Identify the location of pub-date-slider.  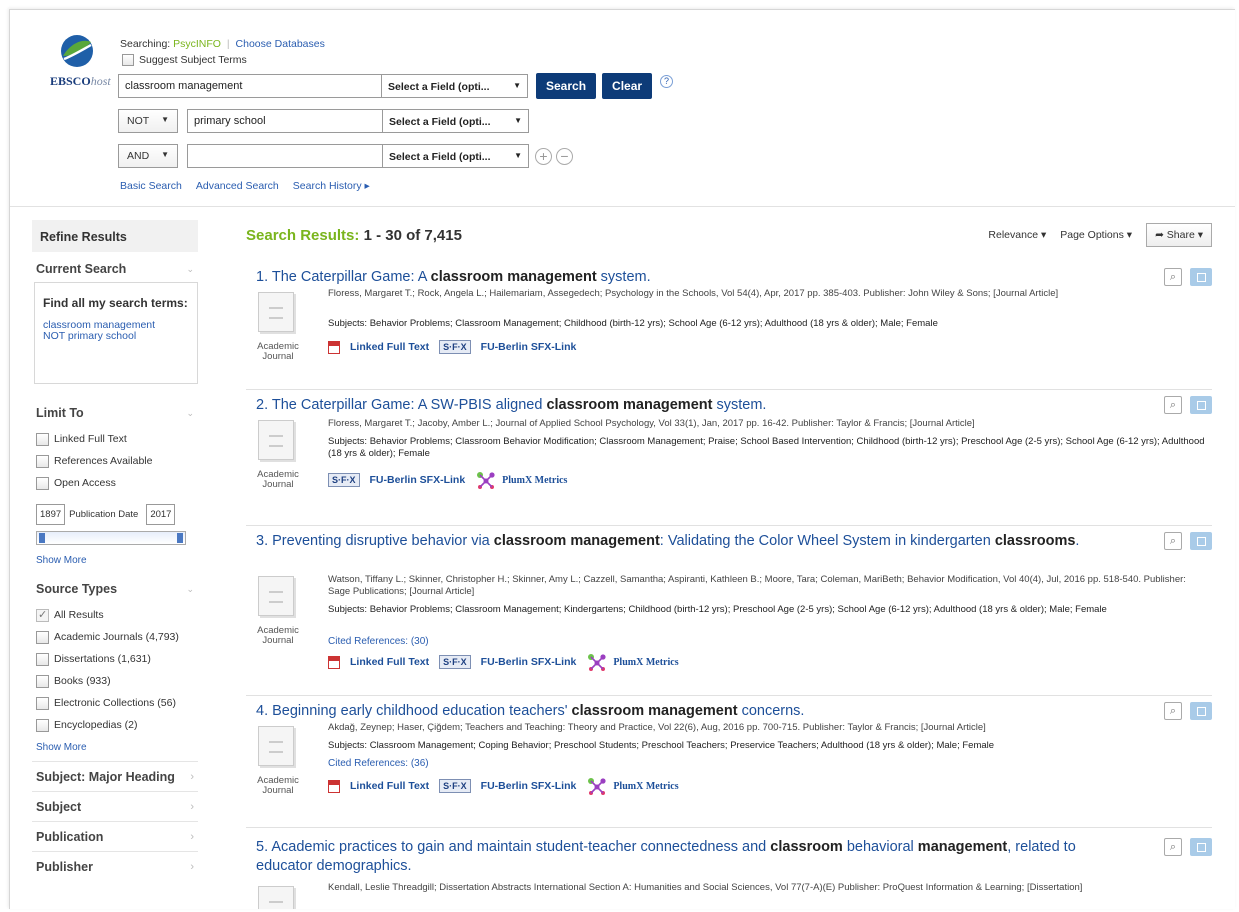
(111, 538).